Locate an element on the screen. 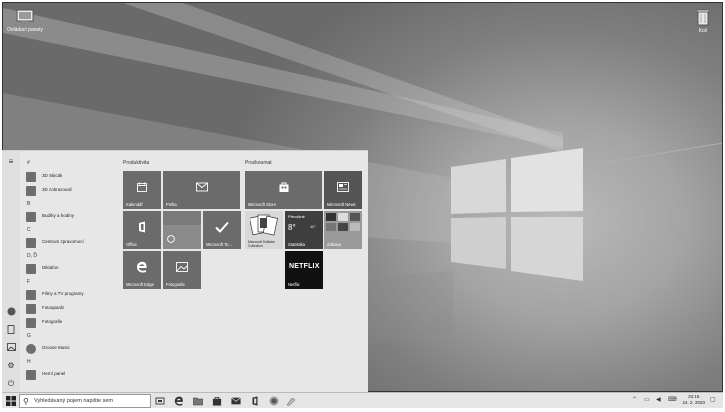 The height and width of the screenshot is (412, 725). network-icon: ▭ is located at coordinates (647, 400).